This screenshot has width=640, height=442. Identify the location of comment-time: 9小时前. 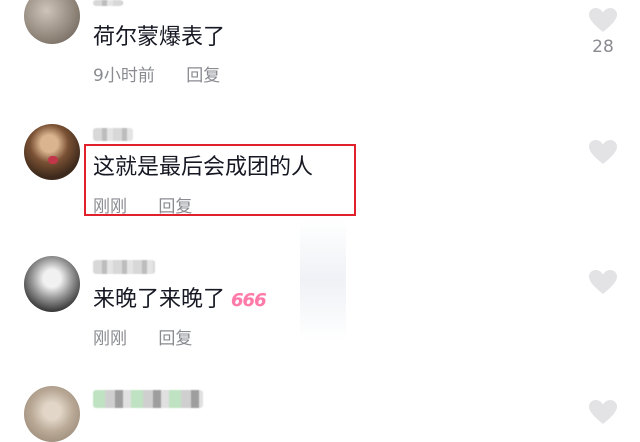
(124, 76).